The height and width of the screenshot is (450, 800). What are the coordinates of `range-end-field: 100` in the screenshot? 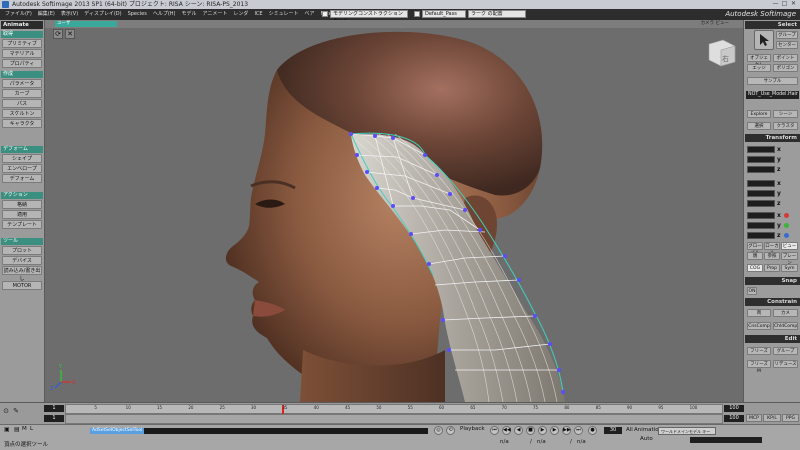 It's located at (734, 418).